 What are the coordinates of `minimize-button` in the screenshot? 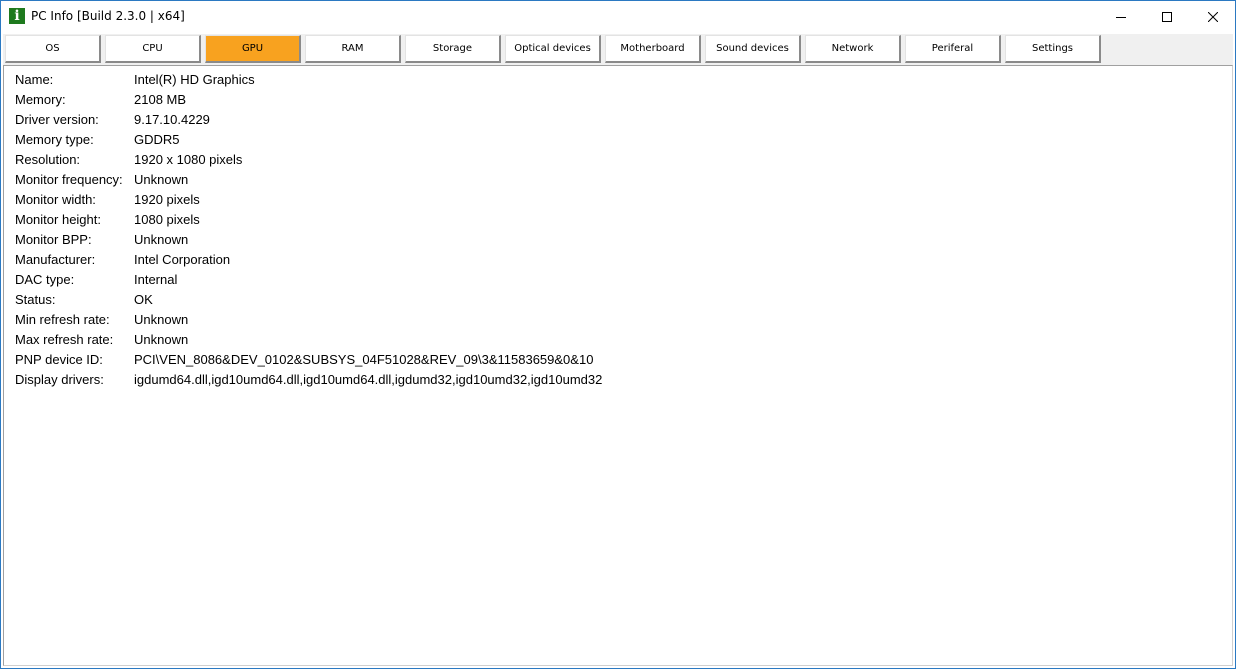 It's located at (1121, 16).